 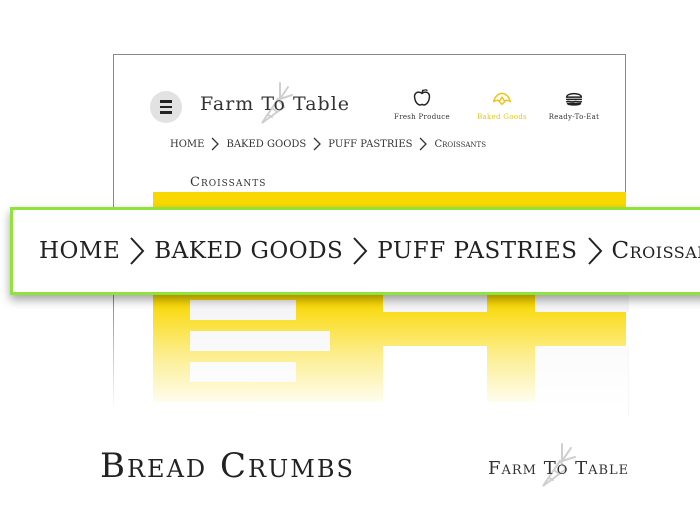 I want to click on nav-ready-to-eat: Ready-To-Eat, so click(x=574, y=104).